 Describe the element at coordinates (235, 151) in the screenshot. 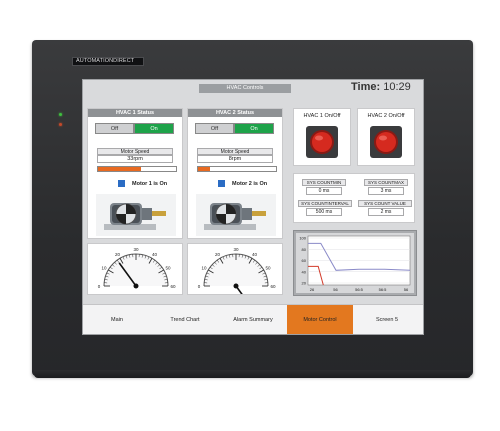

I see `hvac-2-speed-label: Motor Speed` at that location.